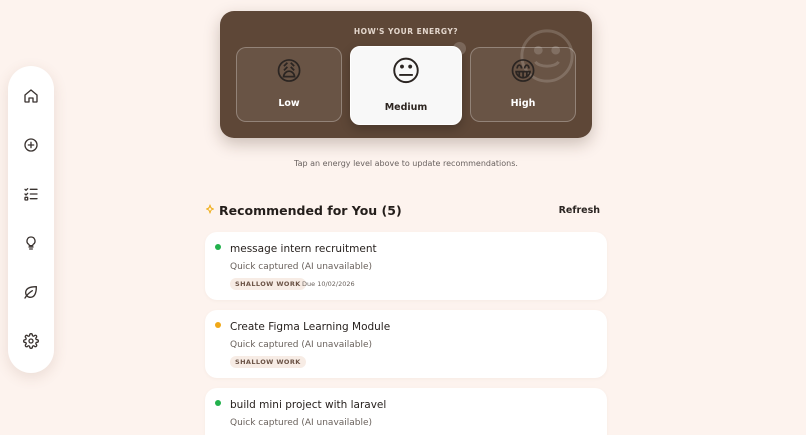 This screenshot has height=435, width=806. What do you see at coordinates (303, 249) in the screenshot?
I see `task-title: message intern recruitment` at bounding box center [303, 249].